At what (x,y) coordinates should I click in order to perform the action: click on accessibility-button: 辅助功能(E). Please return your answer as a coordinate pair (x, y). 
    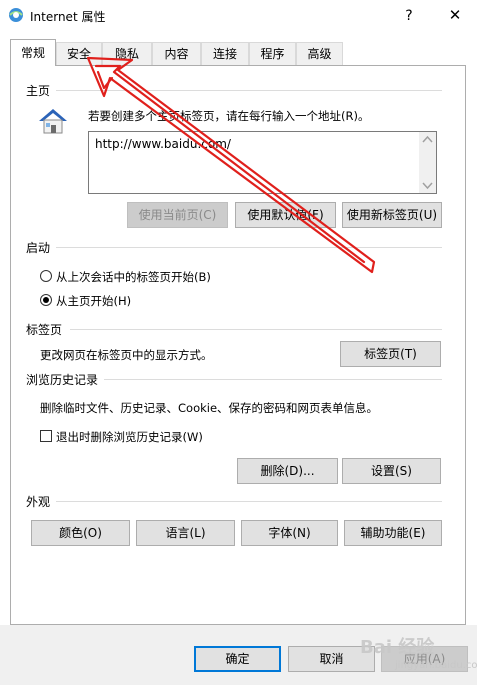
    Looking at the image, I should click on (393, 533).